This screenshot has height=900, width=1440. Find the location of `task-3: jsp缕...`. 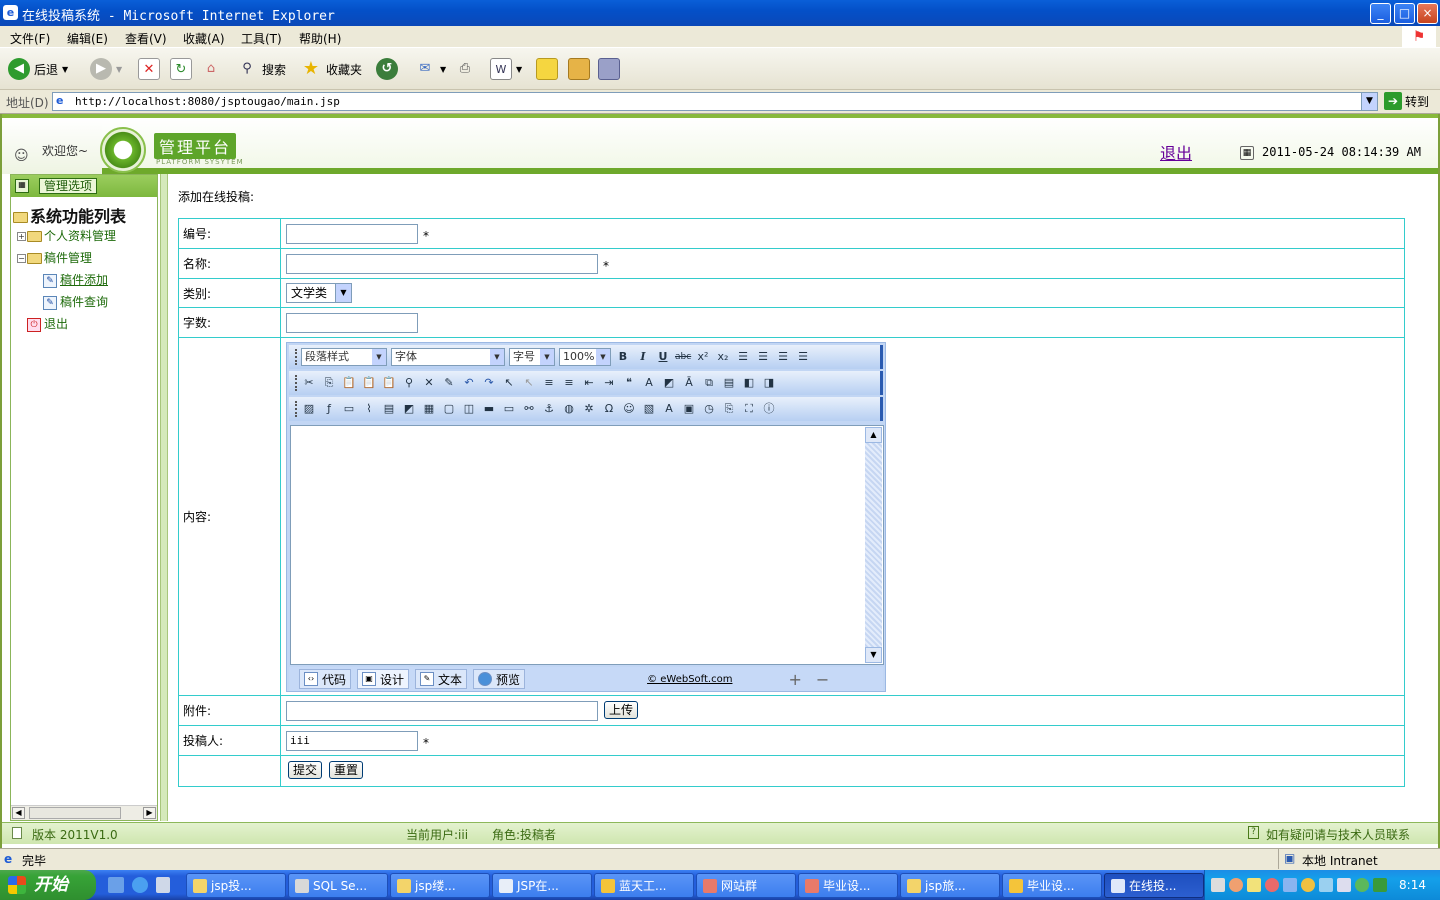

task-3: jsp缕... is located at coordinates (440, 885).